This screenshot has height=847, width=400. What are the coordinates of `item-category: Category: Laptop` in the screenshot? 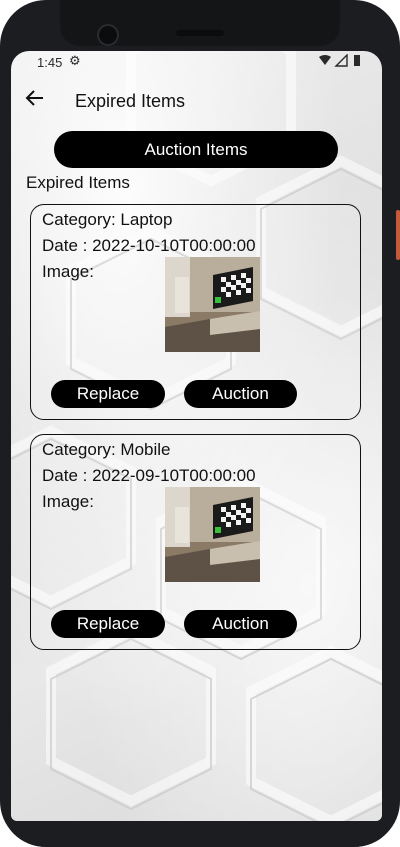 It's located at (107, 219).